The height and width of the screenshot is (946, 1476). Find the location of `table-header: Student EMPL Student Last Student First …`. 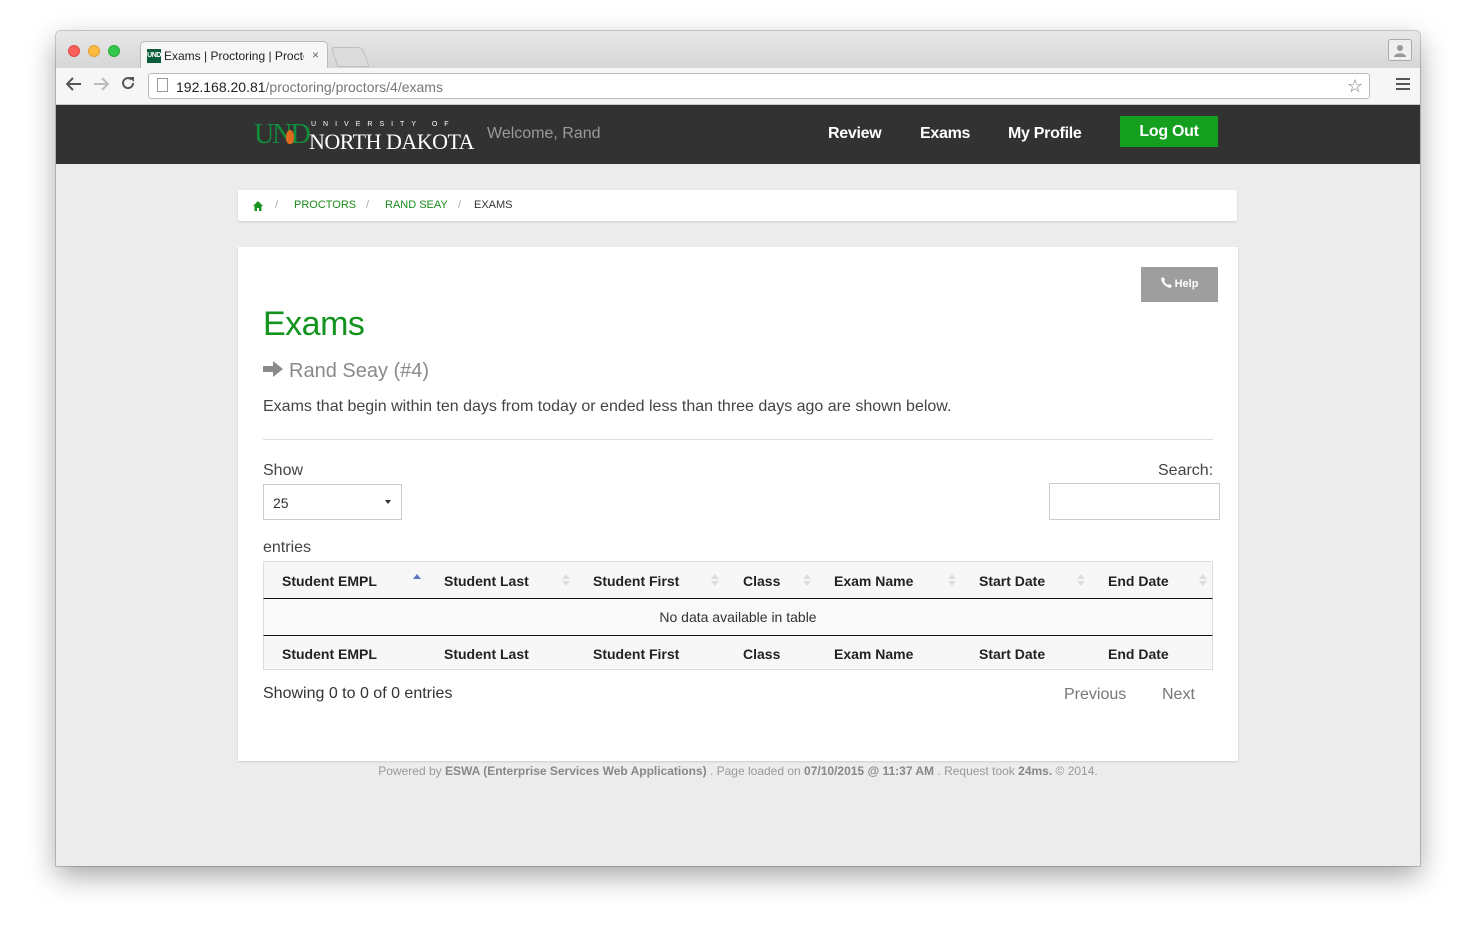

table-header: Student EMPL Student Last Student First … is located at coordinates (738, 580).